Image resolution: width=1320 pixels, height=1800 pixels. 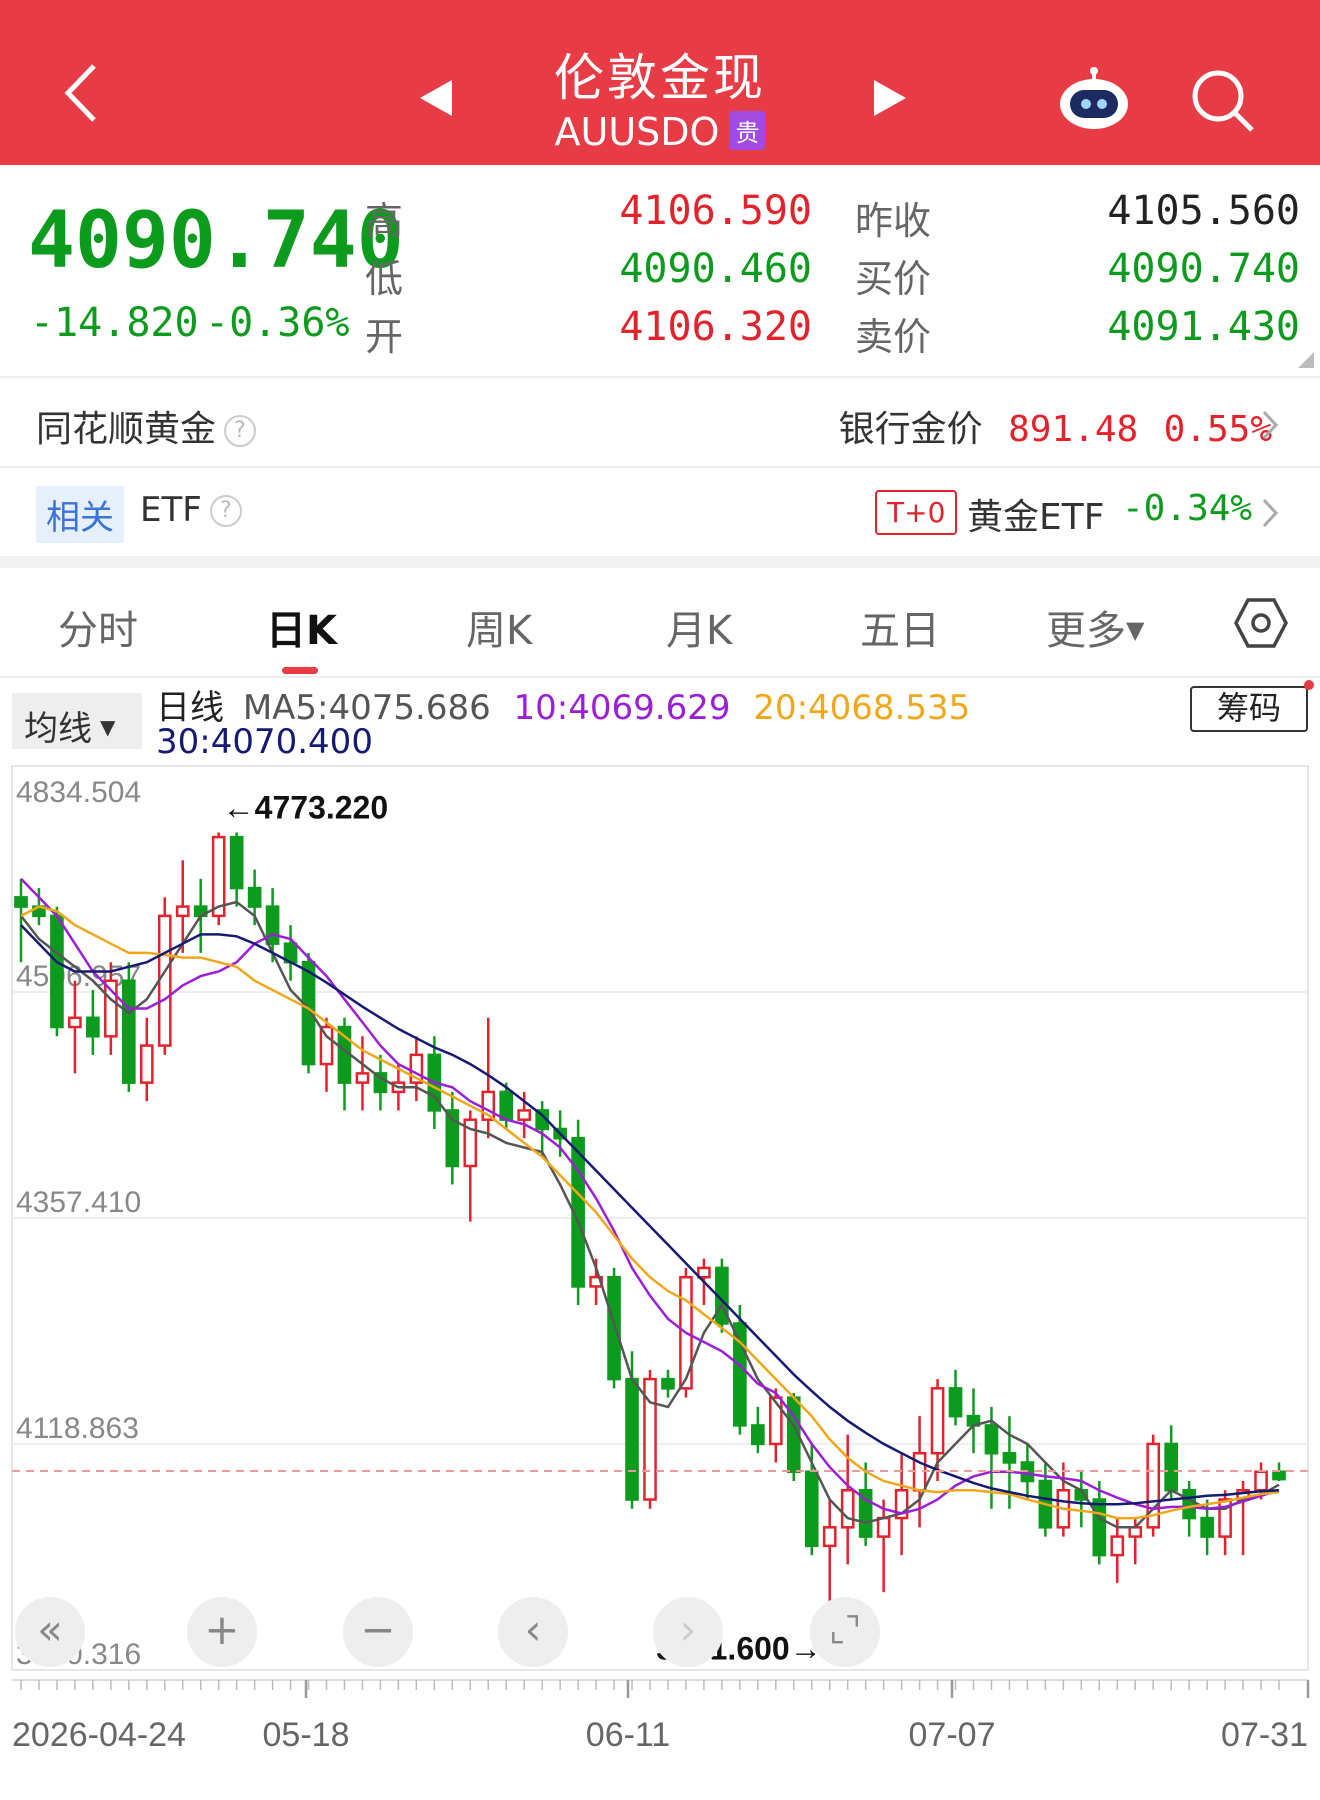 What do you see at coordinates (306, 1735) in the screenshot?
I see `x-tick-label: 05-18` at bounding box center [306, 1735].